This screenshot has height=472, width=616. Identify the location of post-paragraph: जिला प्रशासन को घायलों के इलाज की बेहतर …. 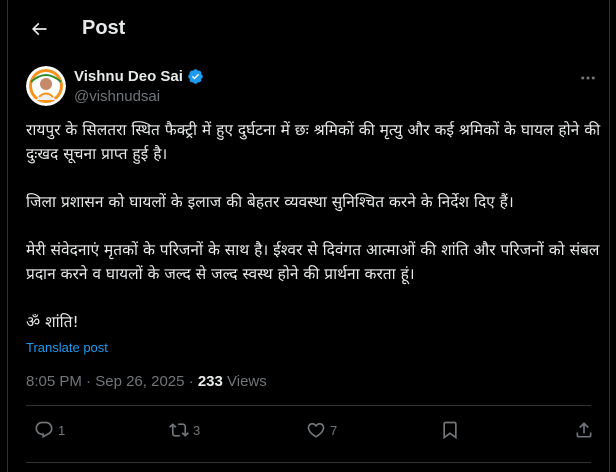
(270, 202).